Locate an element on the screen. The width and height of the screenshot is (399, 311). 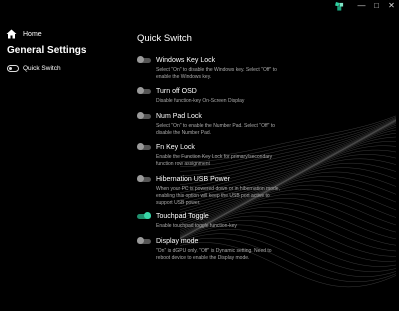
setting-row: Hibernation USB Power is located at coordinates (217, 179).